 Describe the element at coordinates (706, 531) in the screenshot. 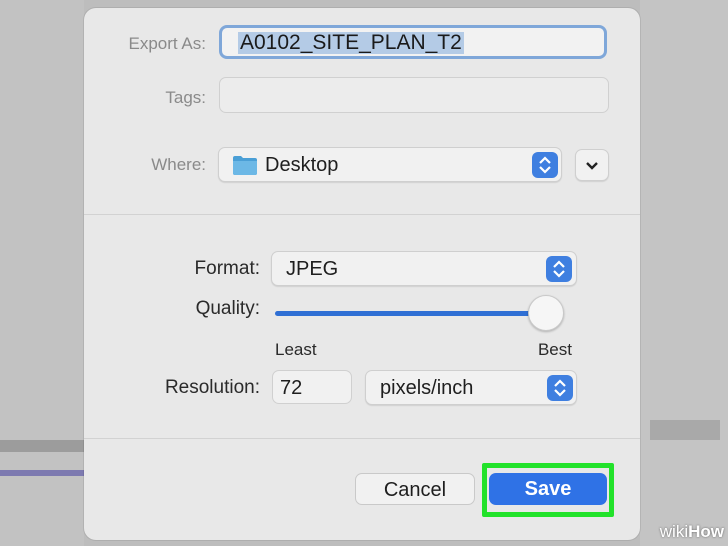

I see `watermark-suffix: How` at that location.